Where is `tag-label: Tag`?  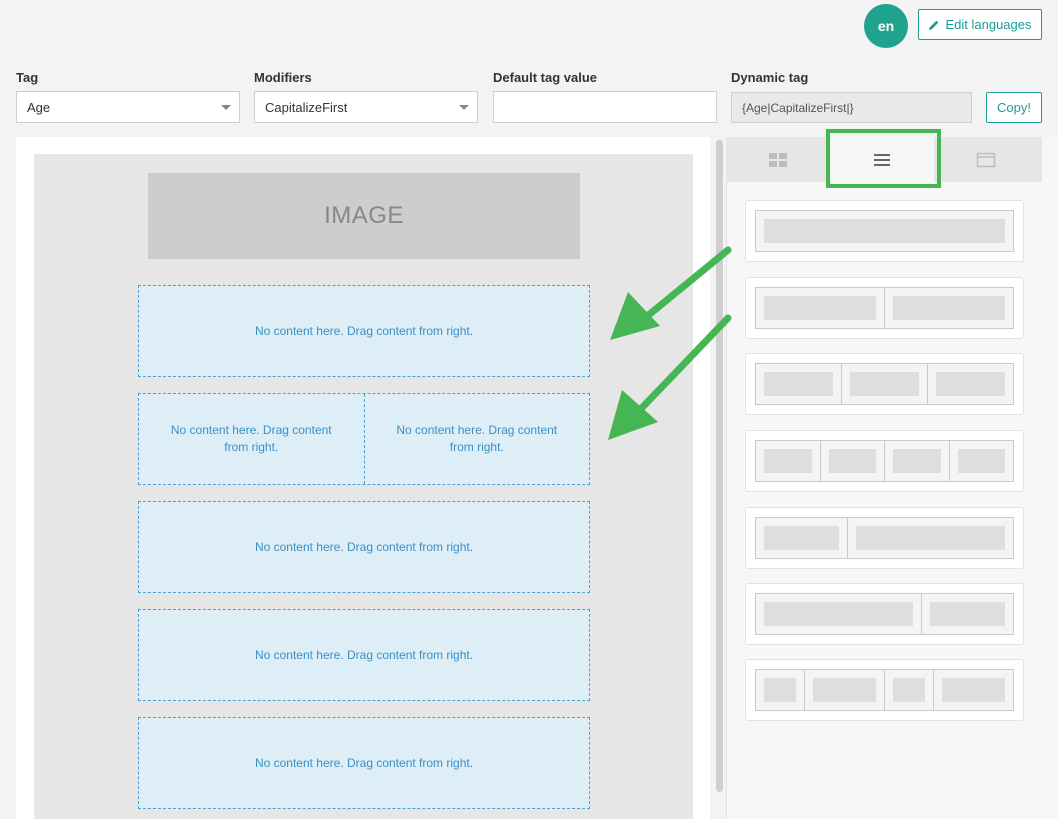
tag-label: Tag is located at coordinates (27, 77).